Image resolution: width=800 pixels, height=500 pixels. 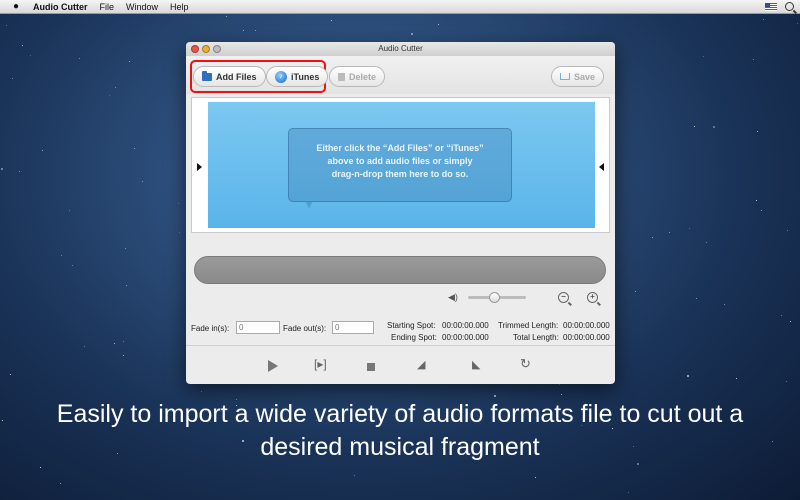 What do you see at coordinates (789, 6) in the screenshot?
I see `spotlight-search-icon` at bounding box center [789, 6].